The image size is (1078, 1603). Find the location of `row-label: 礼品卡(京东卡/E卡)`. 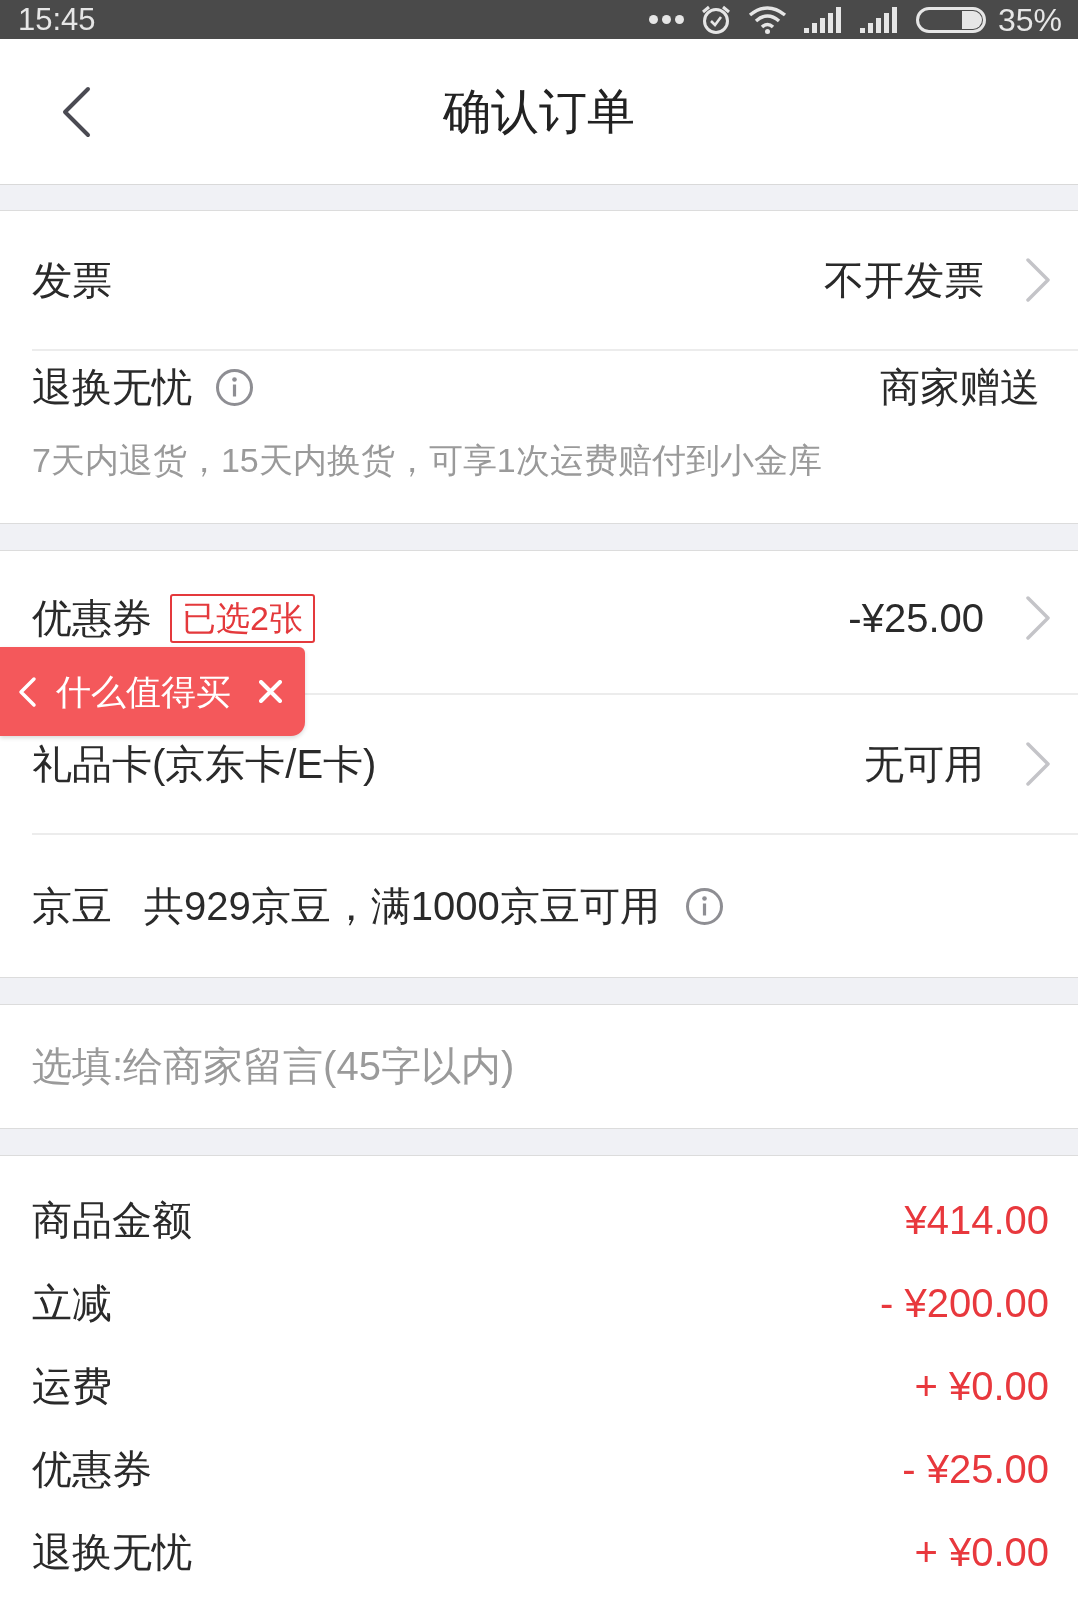

row-label: 礼品卡(京东卡/E卡) is located at coordinates (204, 764).